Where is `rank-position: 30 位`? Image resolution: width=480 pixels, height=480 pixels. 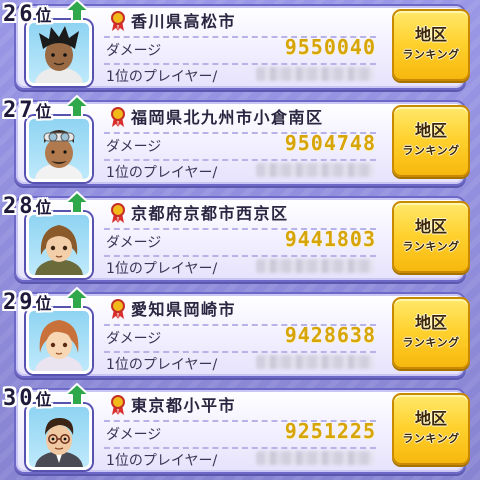
rank-position: 30 位 is located at coordinates (27, 397).